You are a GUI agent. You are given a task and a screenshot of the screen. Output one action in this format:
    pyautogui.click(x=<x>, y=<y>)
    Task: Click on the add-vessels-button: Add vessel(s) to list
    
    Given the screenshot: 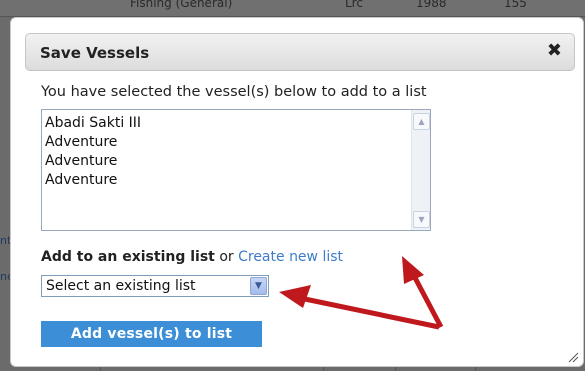 What is the action you would take?
    pyautogui.click(x=151, y=334)
    